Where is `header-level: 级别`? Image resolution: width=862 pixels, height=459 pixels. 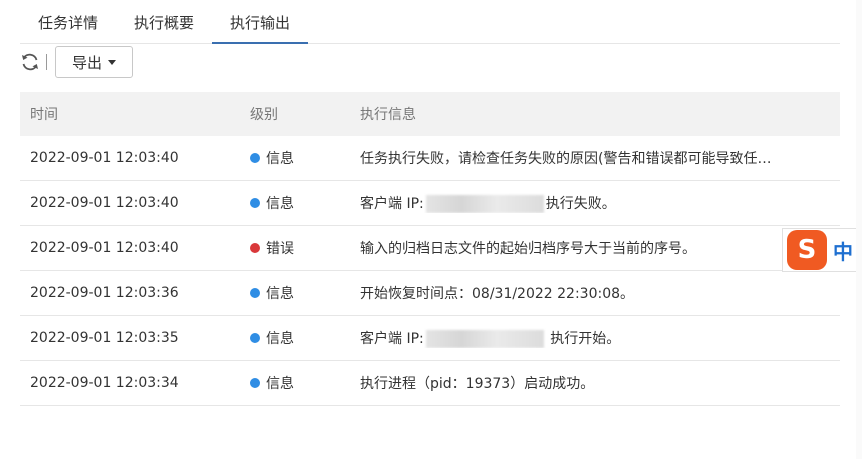
header-level: 级别 is located at coordinates (264, 115).